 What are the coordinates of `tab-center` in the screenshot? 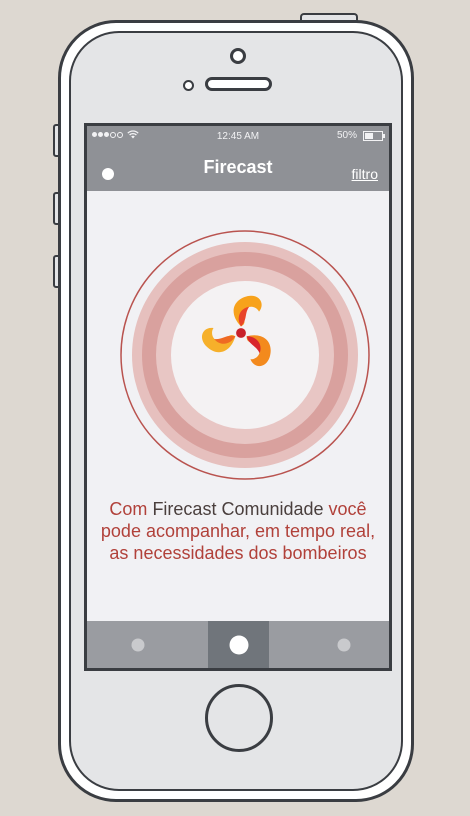 It's located at (238, 644).